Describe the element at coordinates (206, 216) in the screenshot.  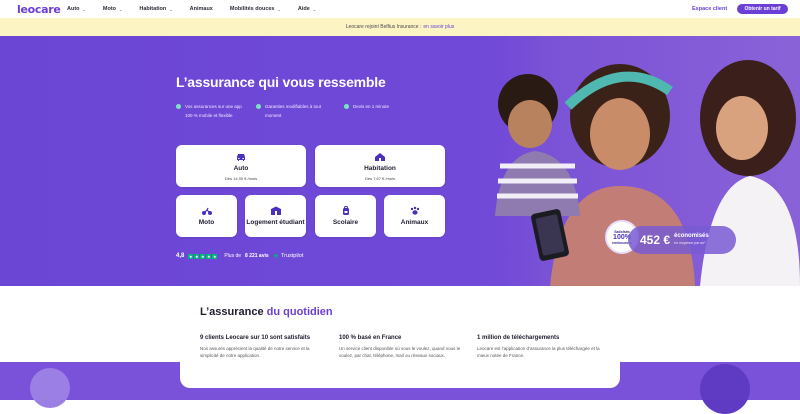
I see `product-card-moto: Moto` at that location.